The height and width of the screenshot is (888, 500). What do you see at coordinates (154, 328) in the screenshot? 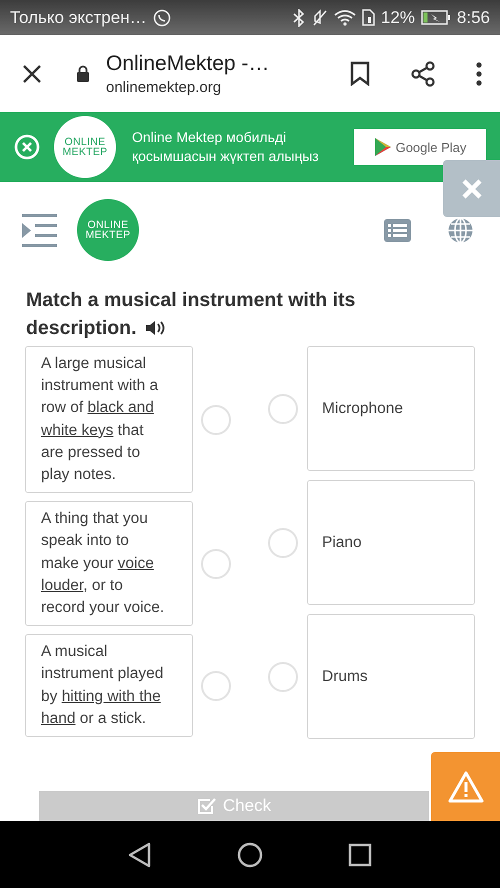
I see `speaker-icon` at bounding box center [154, 328].